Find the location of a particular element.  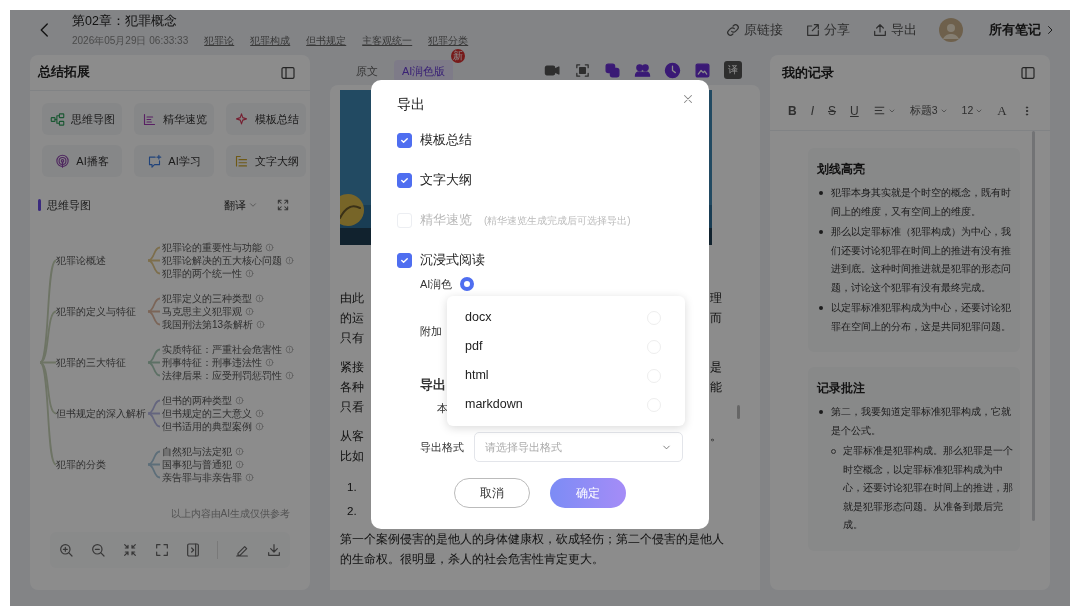

font-size-dropdown: 12 is located at coordinates (972, 110).